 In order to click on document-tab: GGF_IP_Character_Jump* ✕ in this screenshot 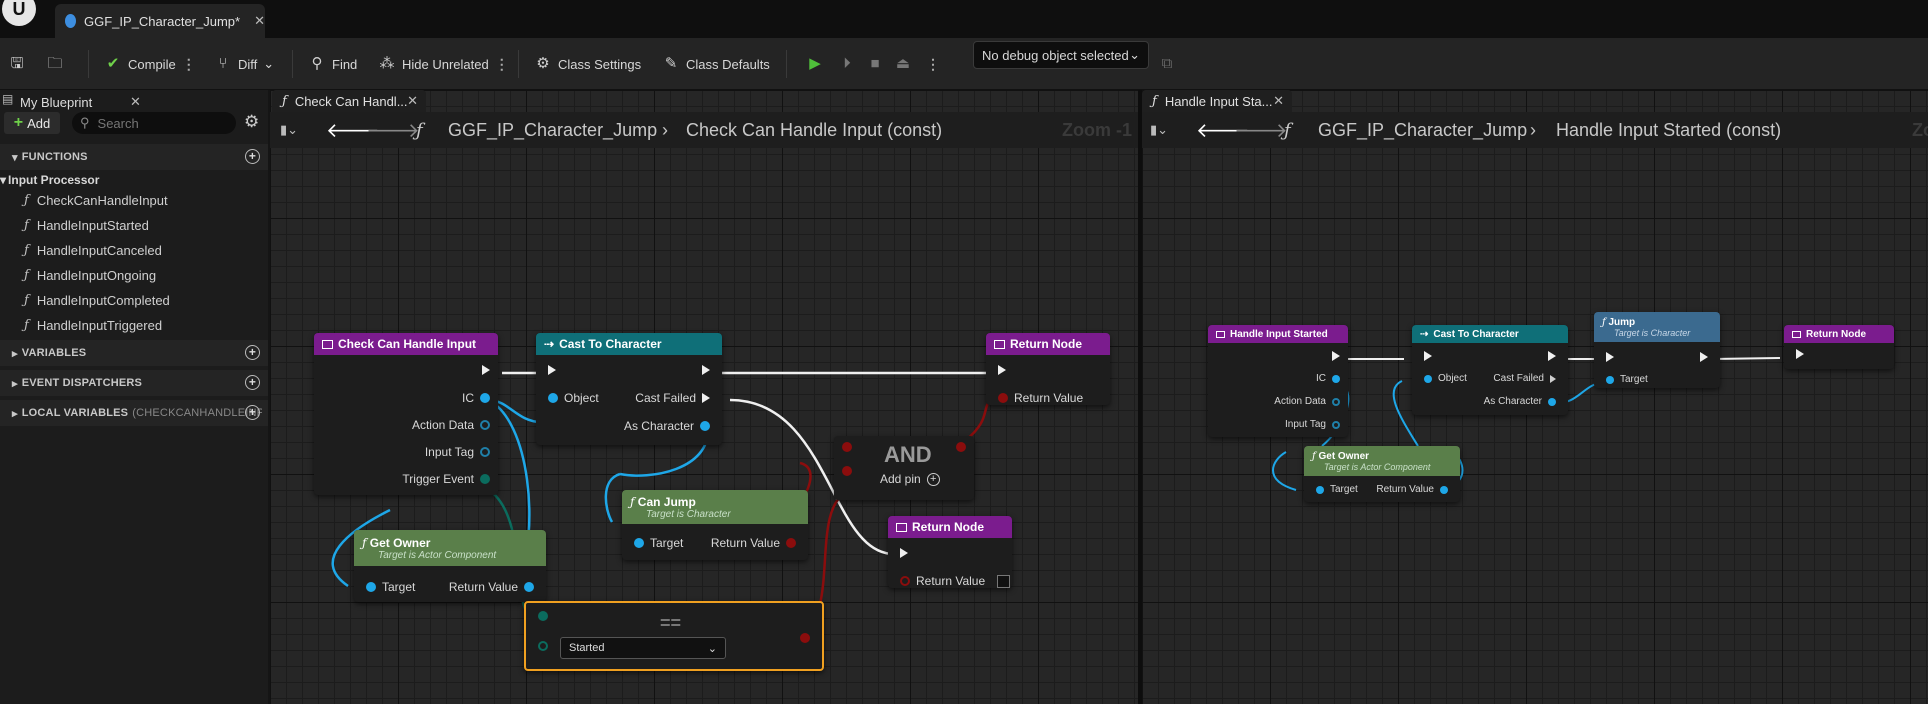, I will do `click(160, 21)`.